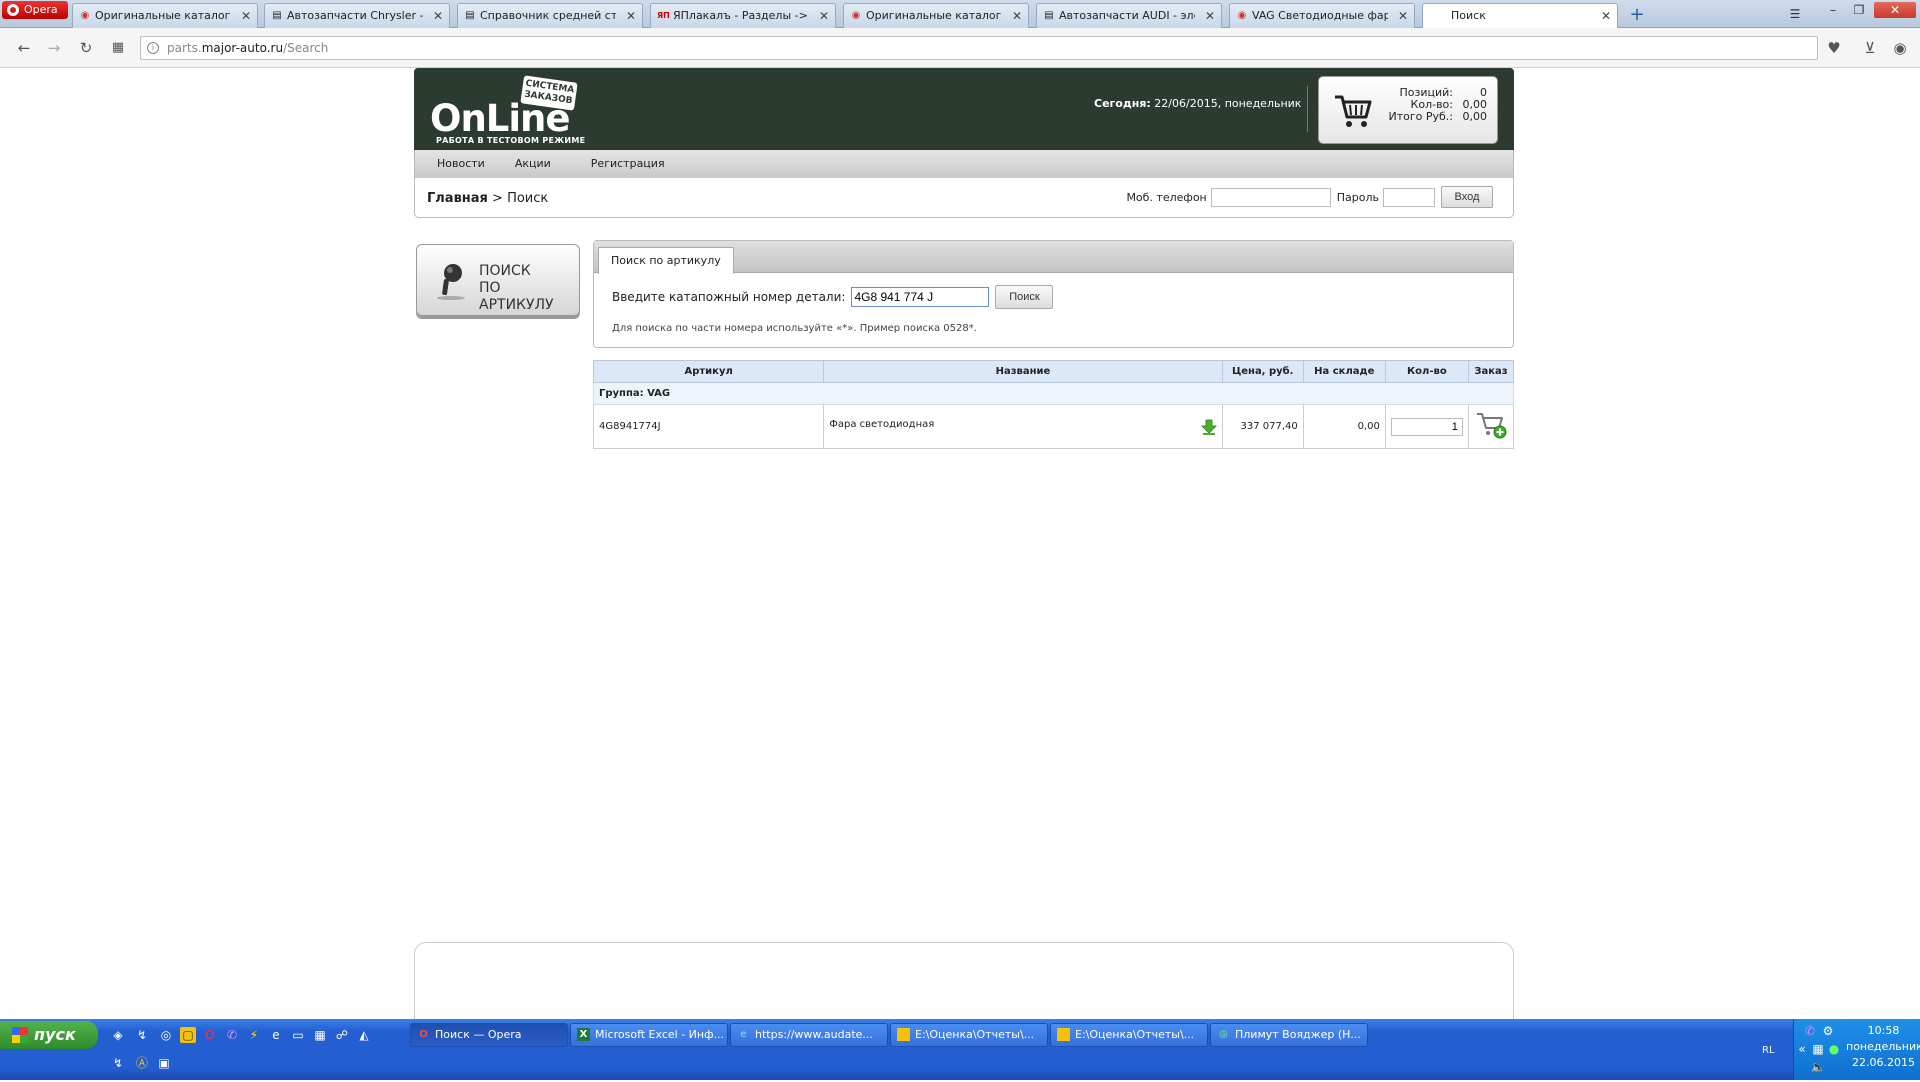 This screenshot has height=1082, width=1920. What do you see at coordinates (184, 48) in the screenshot?
I see `url-prefix: parts.` at bounding box center [184, 48].